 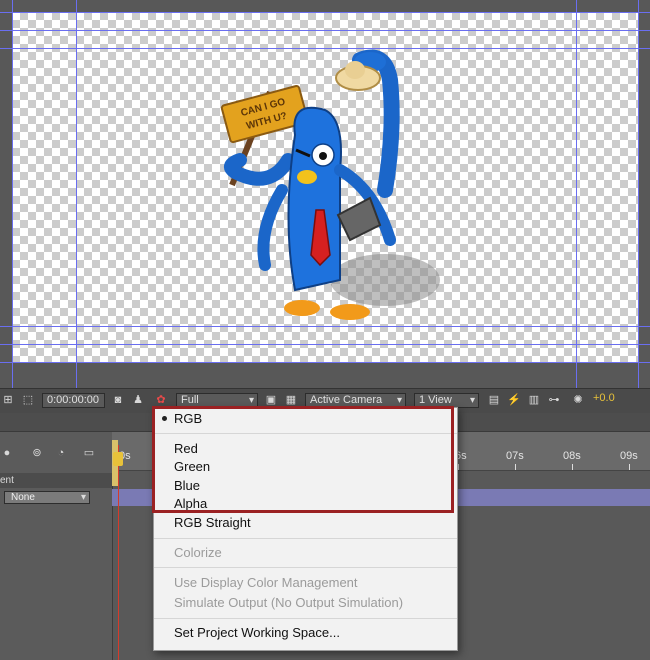 I want to click on menu-item-colorize: Colorize, so click(x=198, y=552).